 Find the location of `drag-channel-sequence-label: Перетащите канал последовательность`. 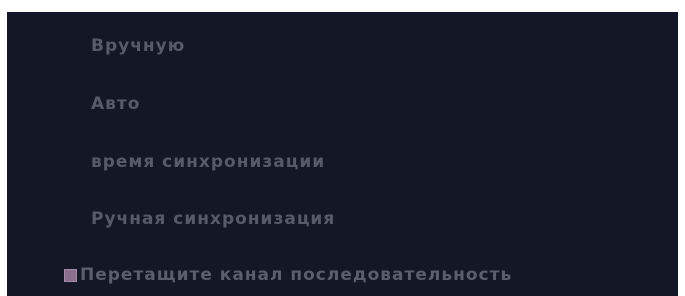

drag-channel-sequence-label: Перетащите канал последовательность is located at coordinates (296, 275).